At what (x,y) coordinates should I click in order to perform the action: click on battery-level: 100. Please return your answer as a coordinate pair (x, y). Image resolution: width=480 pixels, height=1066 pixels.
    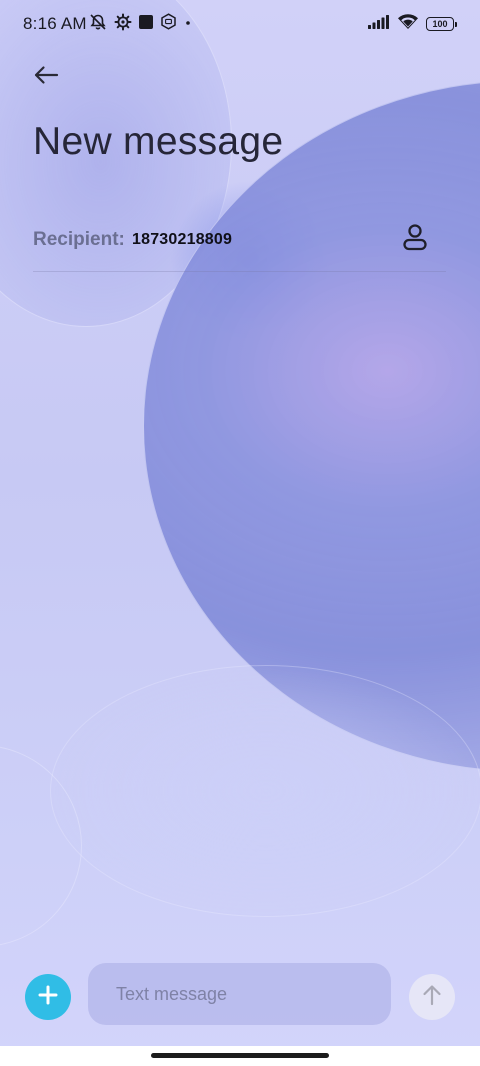
    Looking at the image, I should click on (440, 23).